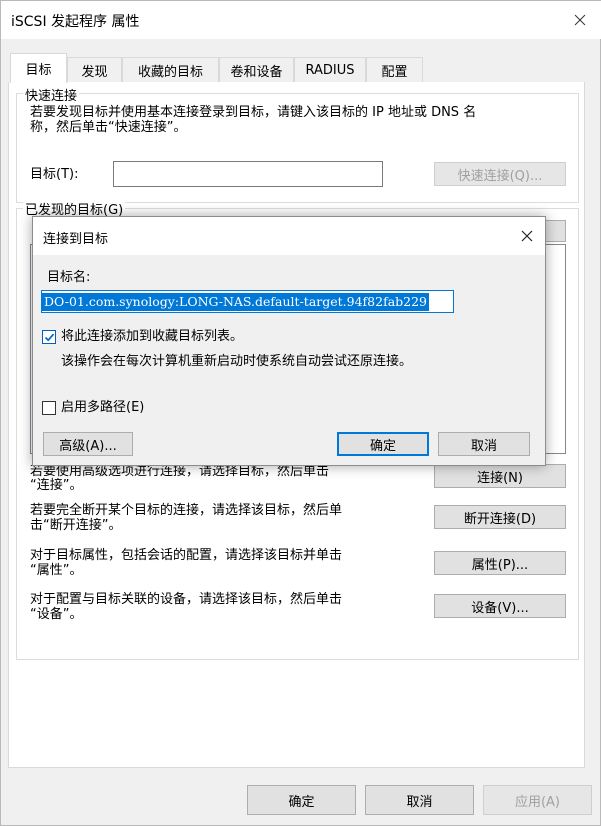 The image size is (601, 826). Describe the element at coordinates (69, 277) in the screenshot. I see `target-name-label: 目标名:` at that location.